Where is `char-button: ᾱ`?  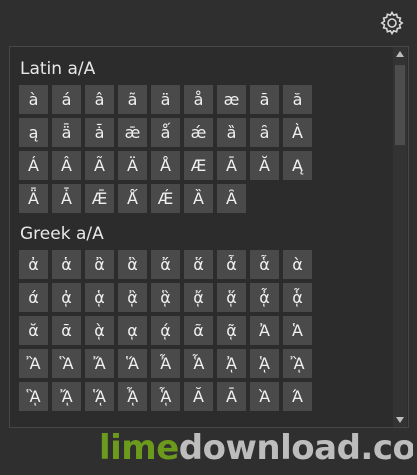
char-button: ᾱ is located at coordinates (66, 330).